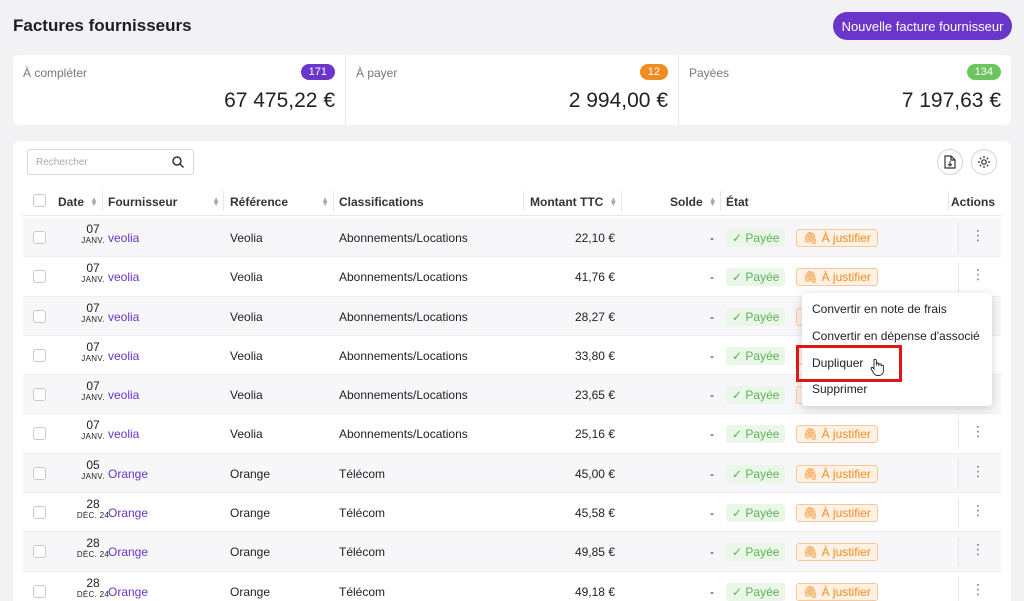 The width and height of the screenshot is (1024, 601). What do you see at coordinates (325, 201) in the screenshot?
I see `sort-icon: ▲ ▼` at bounding box center [325, 201].